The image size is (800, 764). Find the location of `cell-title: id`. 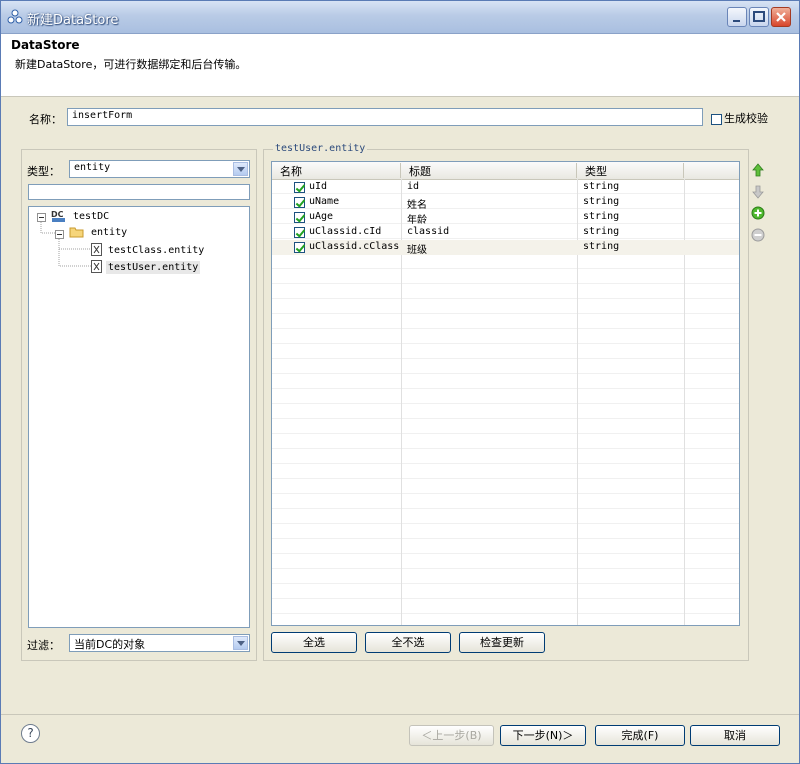

cell-title: id is located at coordinates (413, 186).